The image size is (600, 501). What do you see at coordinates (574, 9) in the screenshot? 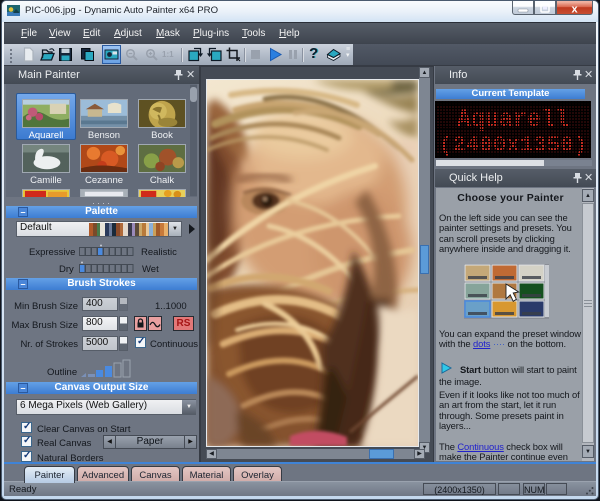
I see `svg-text: x` at bounding box center [574, 9].